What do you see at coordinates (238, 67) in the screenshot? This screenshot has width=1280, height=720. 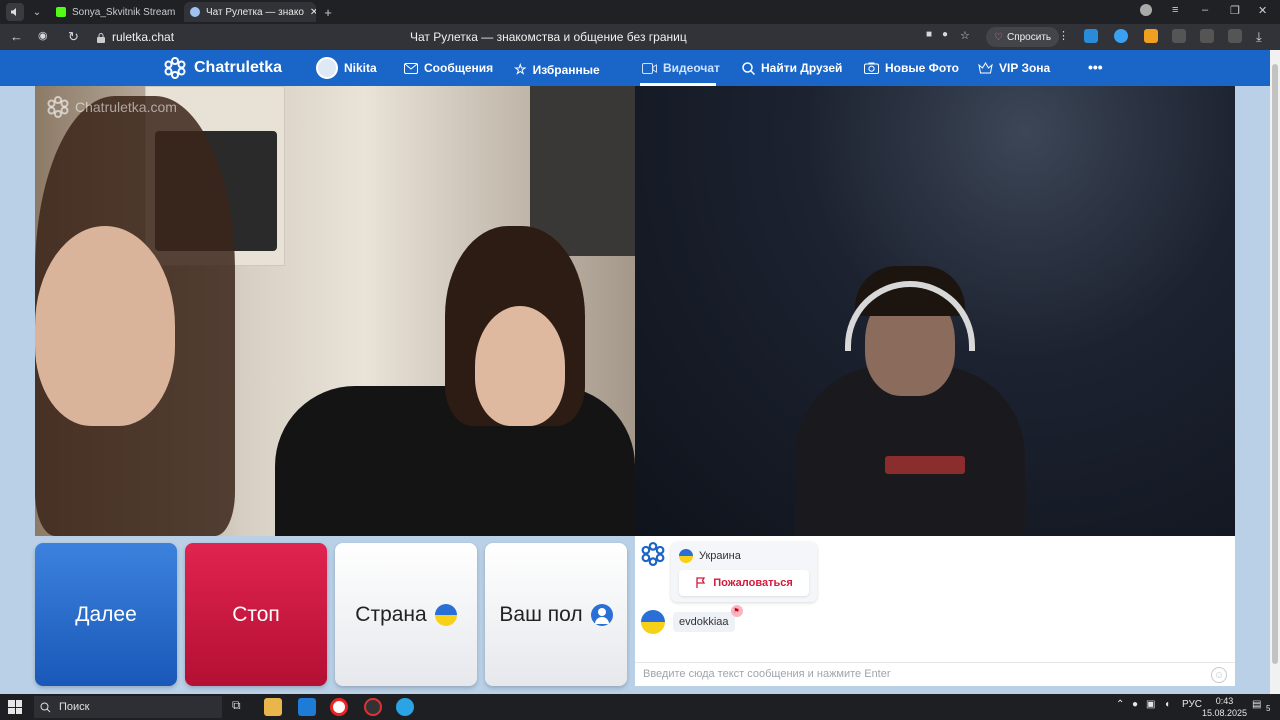 I see `logo-text: Chatruletka` at bounding box center [238, 67].